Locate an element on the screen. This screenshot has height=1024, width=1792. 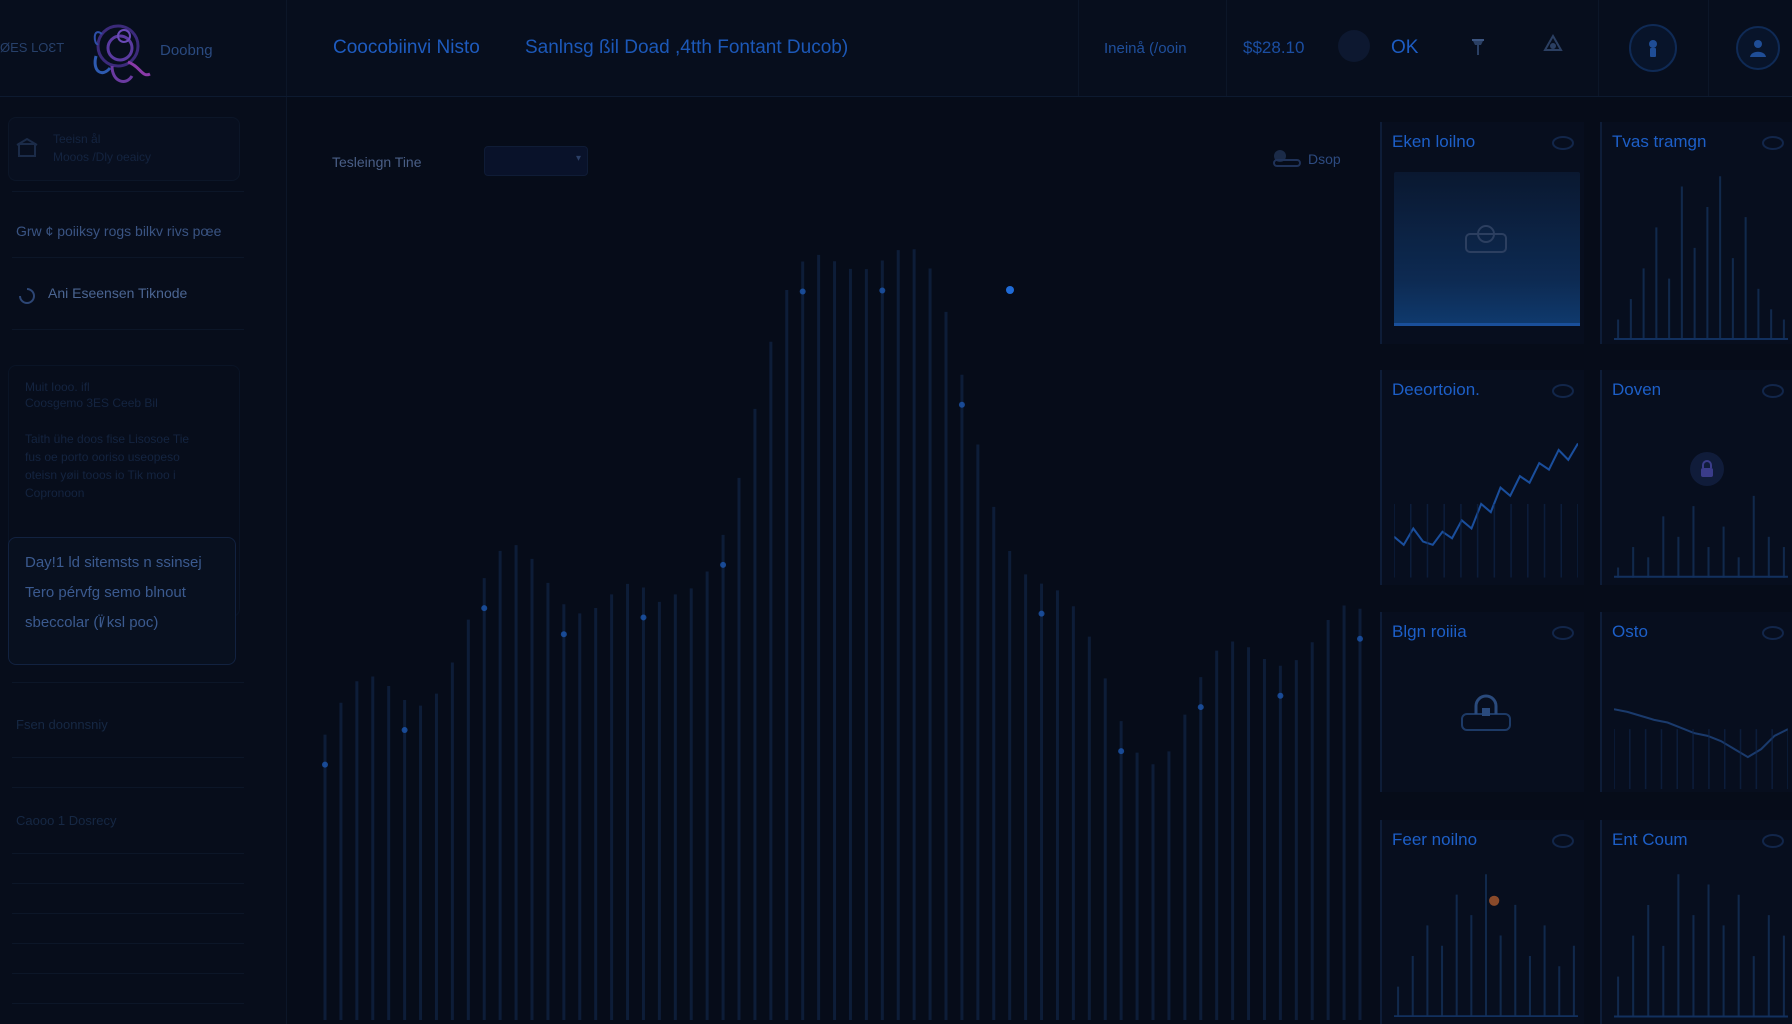
octopus-logo-icon is located at coordinates (119, 54).